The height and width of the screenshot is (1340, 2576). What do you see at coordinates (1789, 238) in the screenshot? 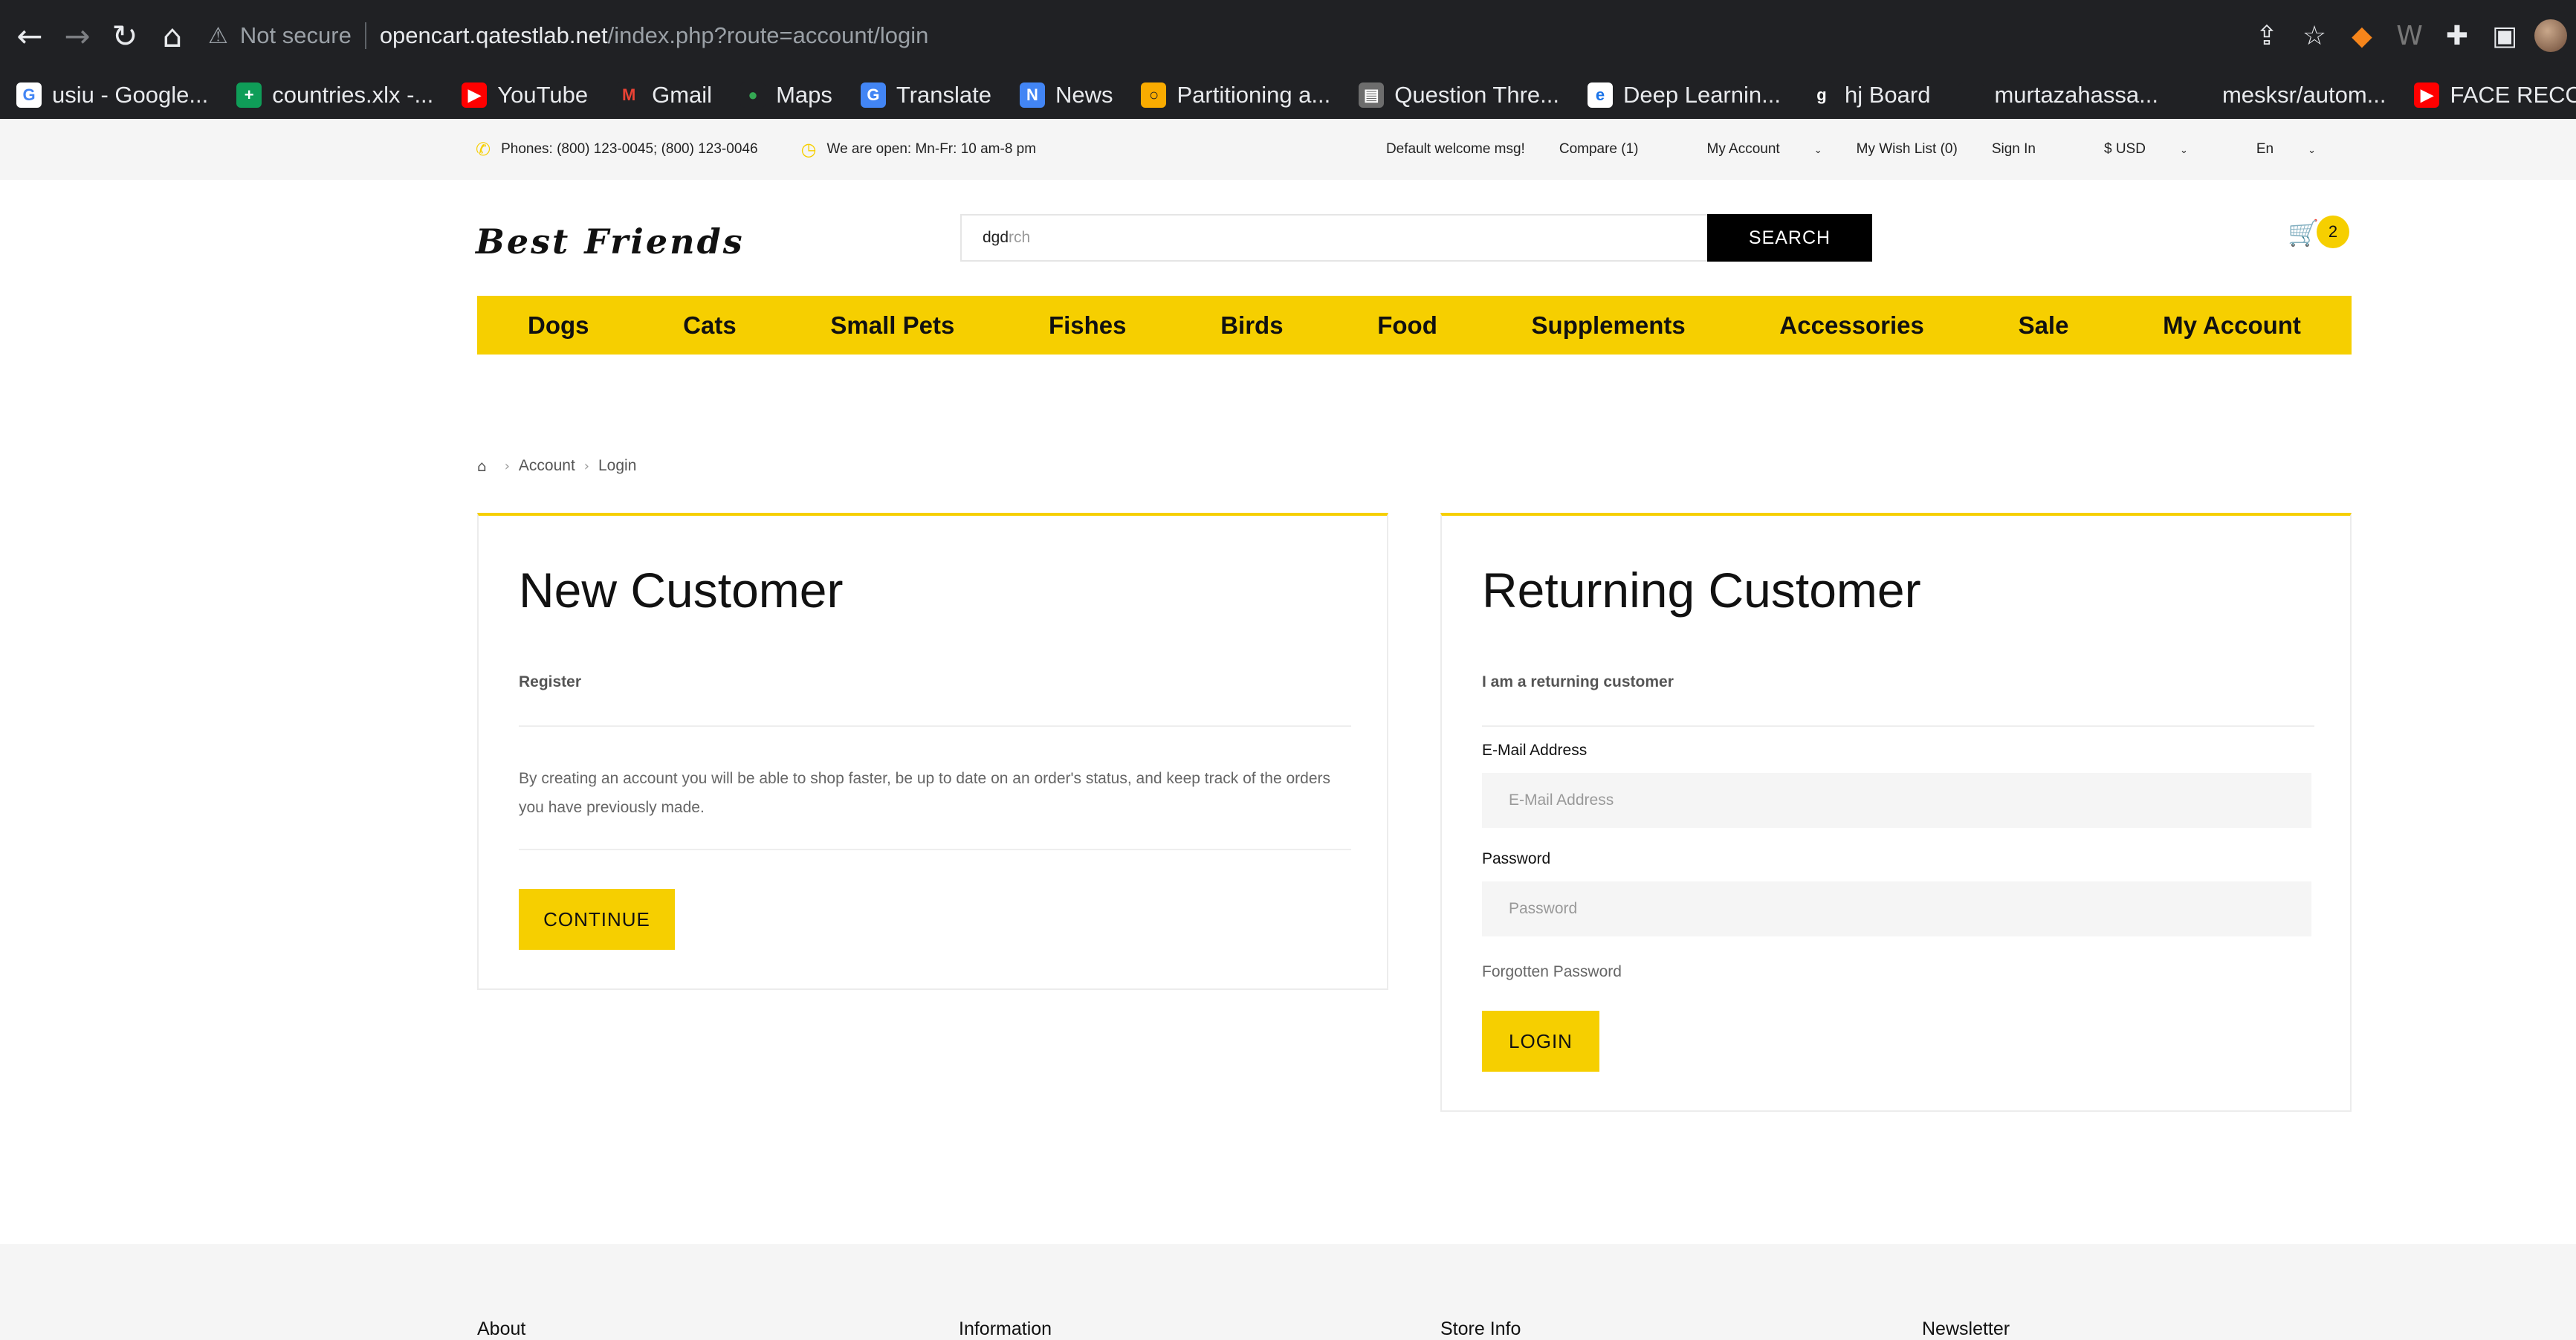
I see `search-button: SEARCH` at bounding box center [1789, 238].